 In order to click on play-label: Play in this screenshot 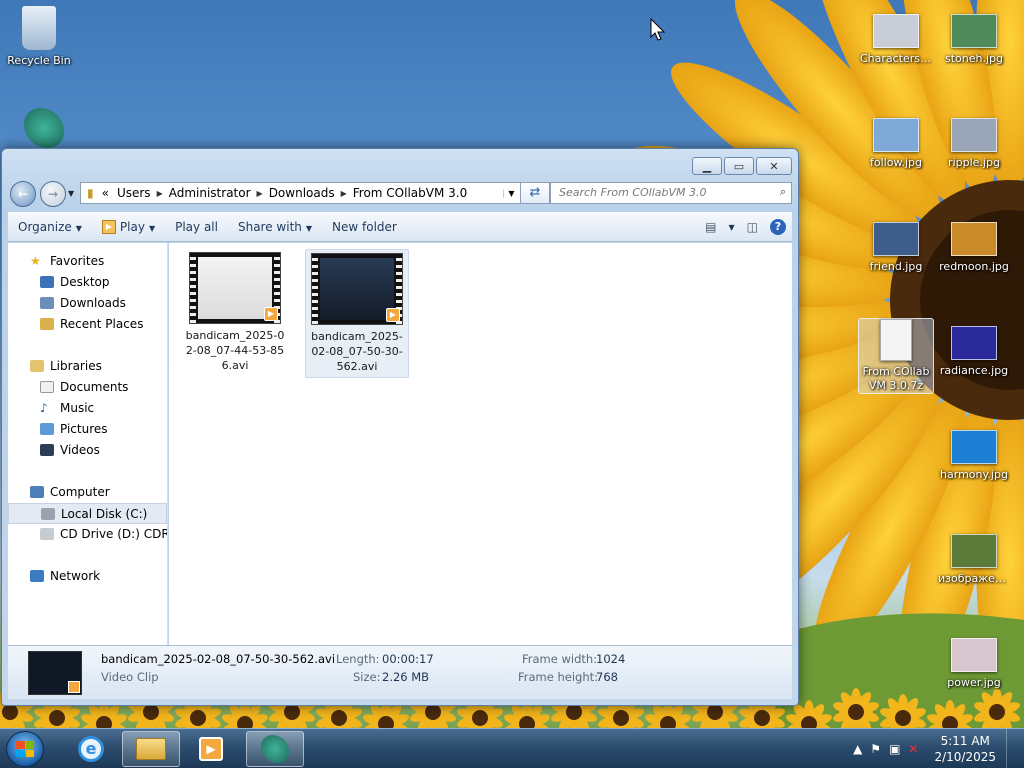, I will do `click(132, 226)`.